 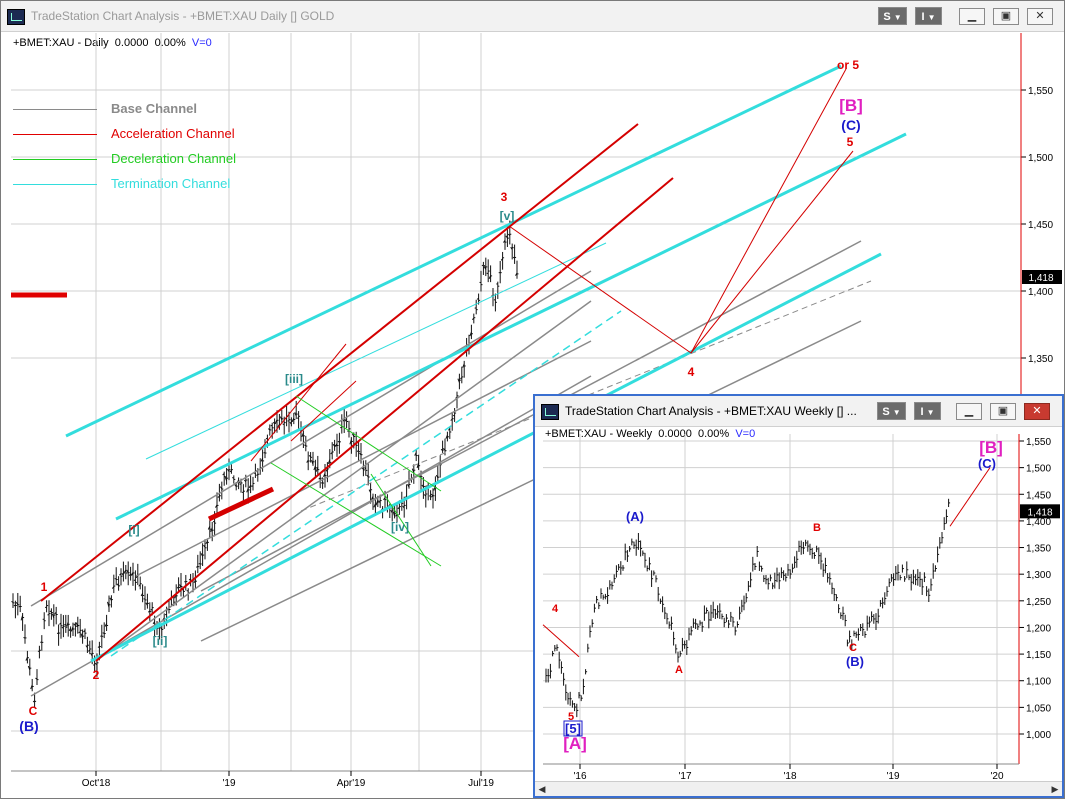 What do you see at coordinates (1055, 789) in the screenshot?
I see `scroll-right-icon: ▶` at bounding box center [1055, 789].